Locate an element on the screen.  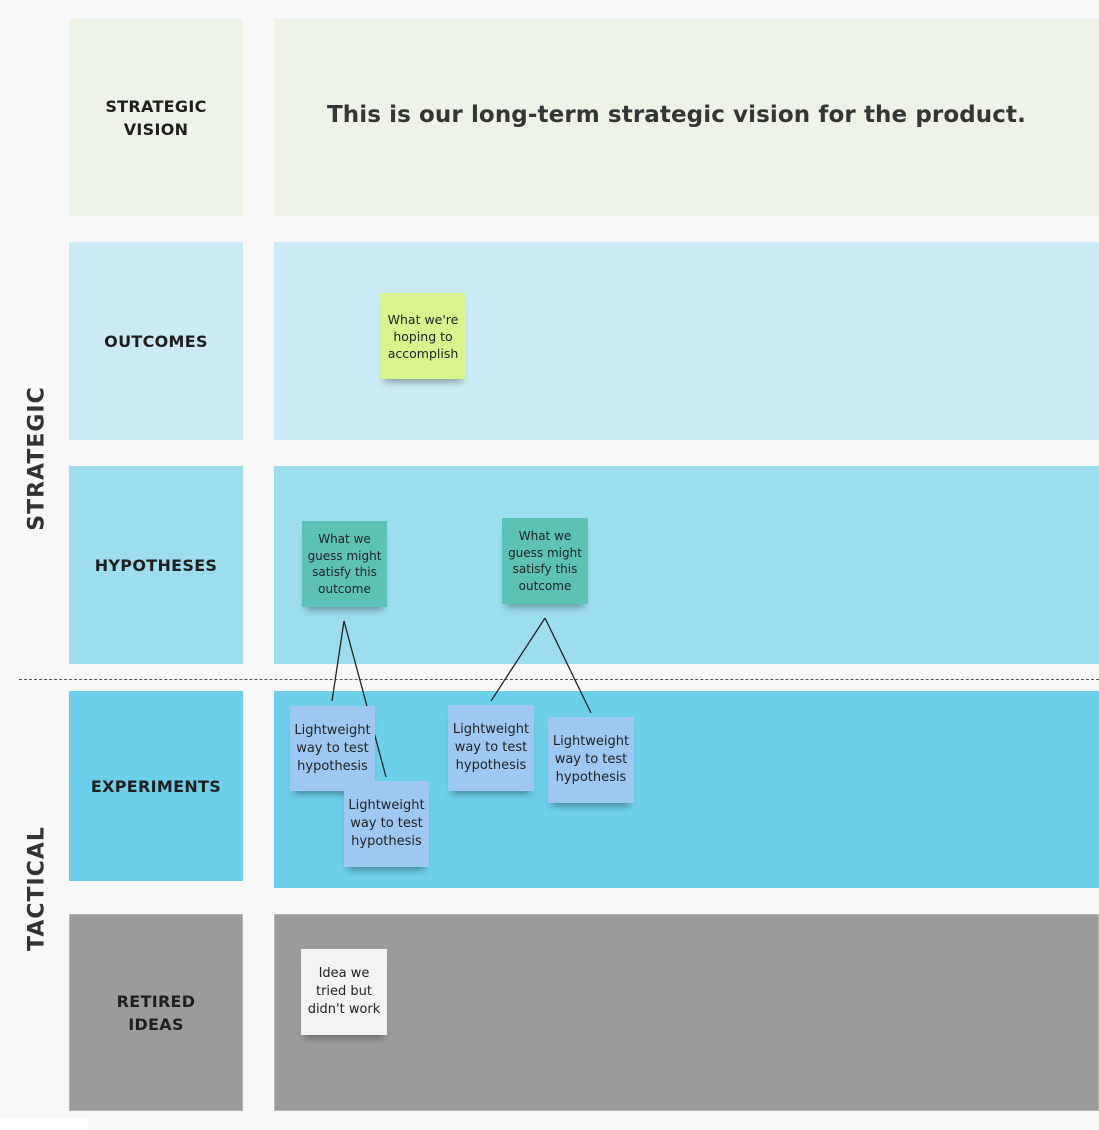
hypotheses-area is located at coordinates (686, 565).